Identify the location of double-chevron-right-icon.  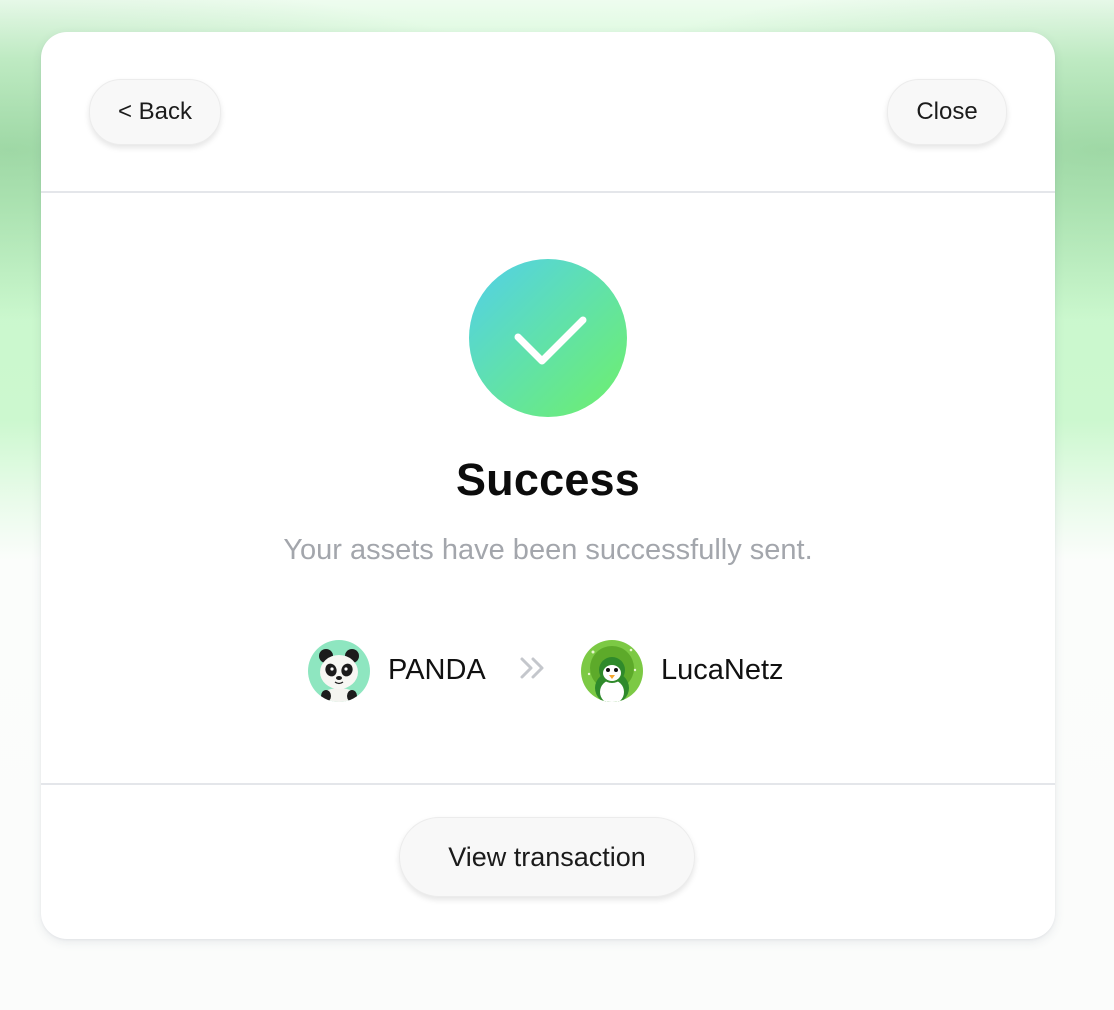
(533, 668).